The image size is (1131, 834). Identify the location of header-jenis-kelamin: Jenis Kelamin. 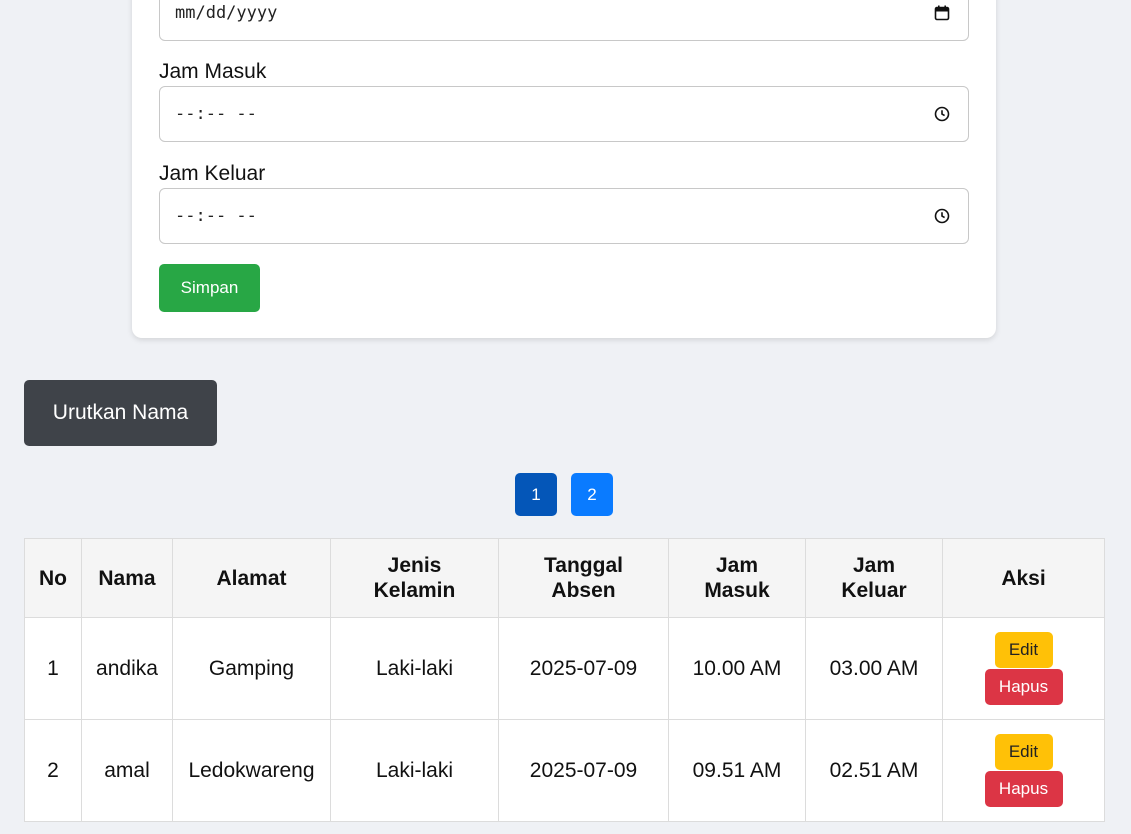
(414, 578).